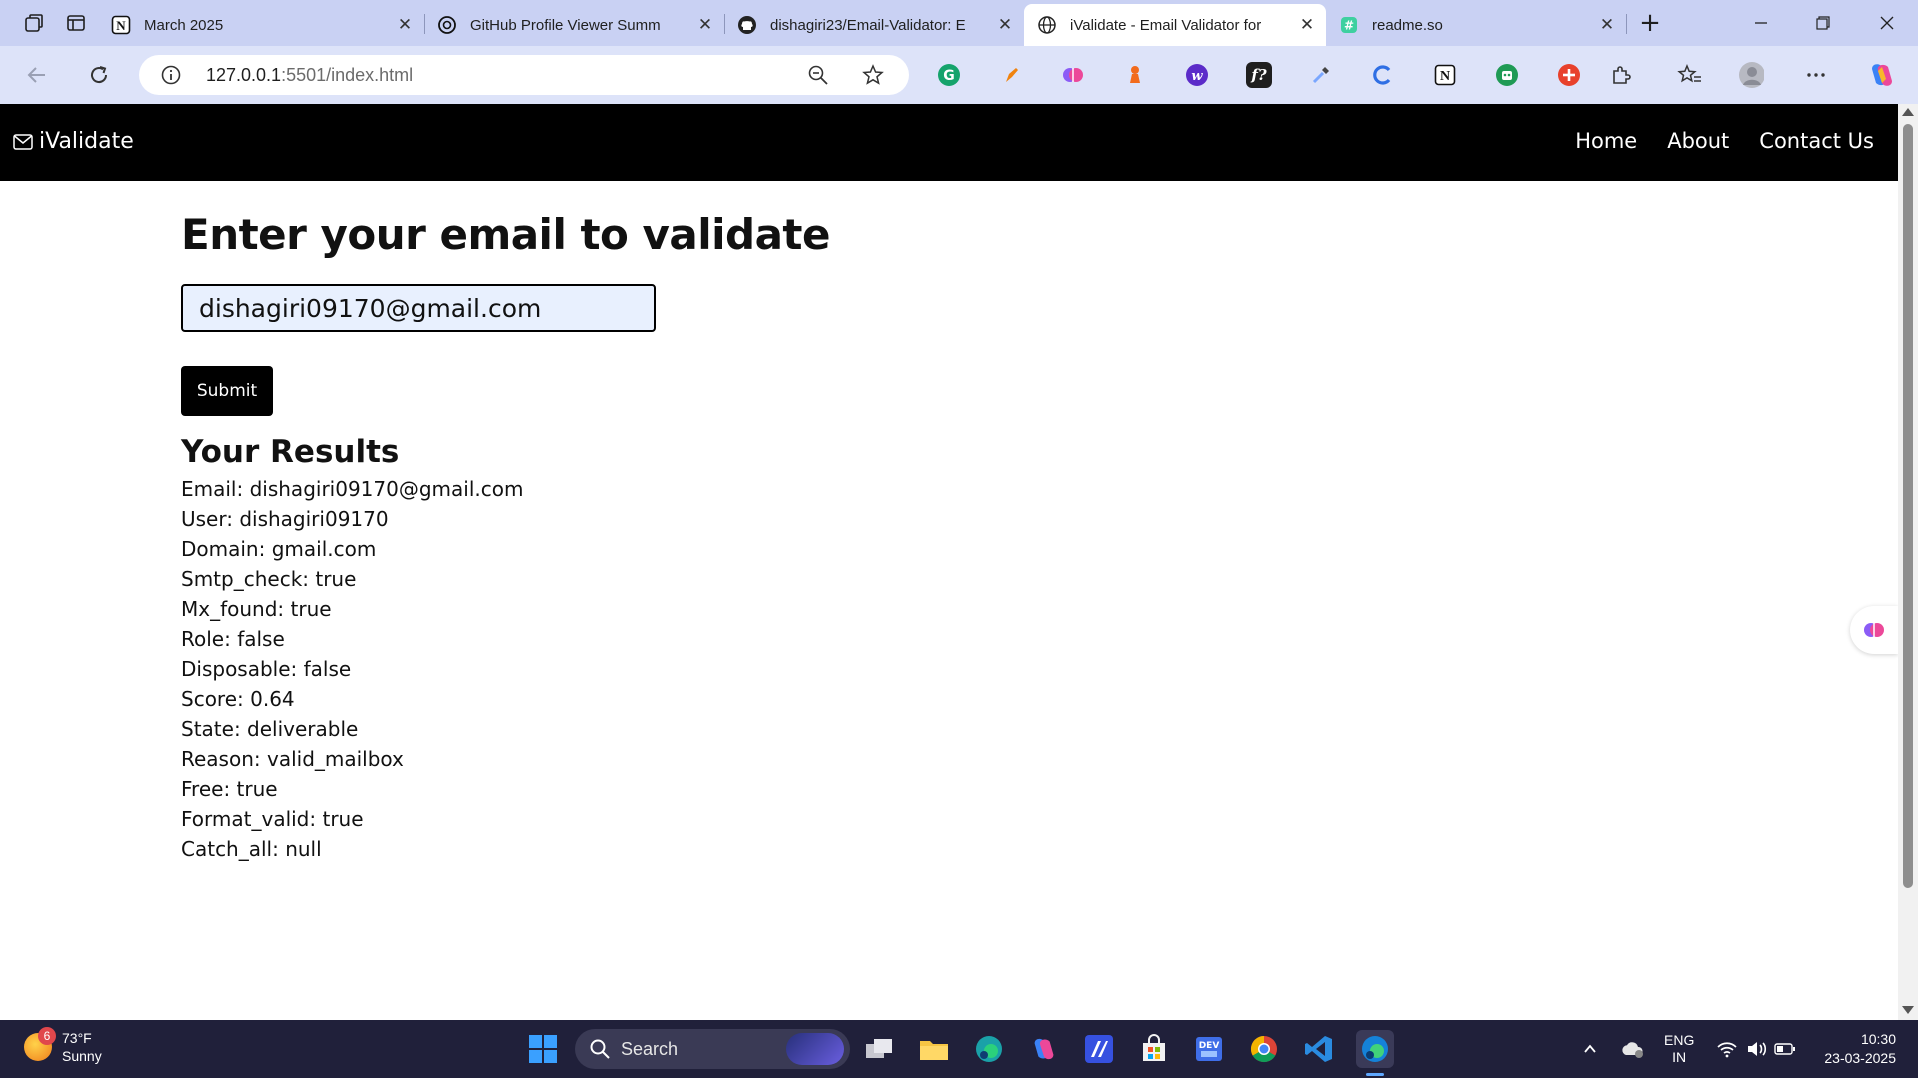  What do you see at coordinates (949, 75) in the screenshot?
I see `grammarly-icon: G` at bounding box center [949, 75].